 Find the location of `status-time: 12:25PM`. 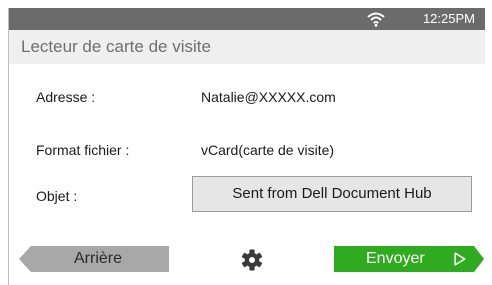

status-time: 12:25PM is located at coordinates (448, 18).